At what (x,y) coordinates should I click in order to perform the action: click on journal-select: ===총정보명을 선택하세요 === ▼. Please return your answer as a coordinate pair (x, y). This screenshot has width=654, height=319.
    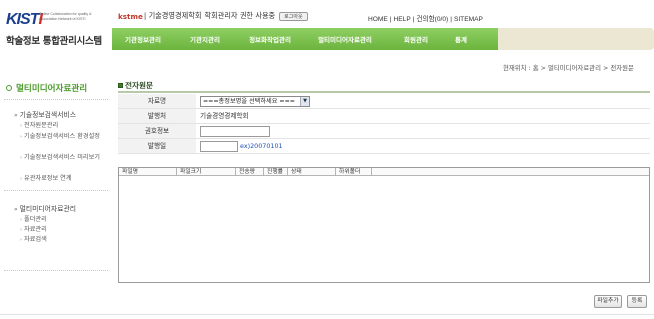
    Looking at the image, I should click on (255, 101).